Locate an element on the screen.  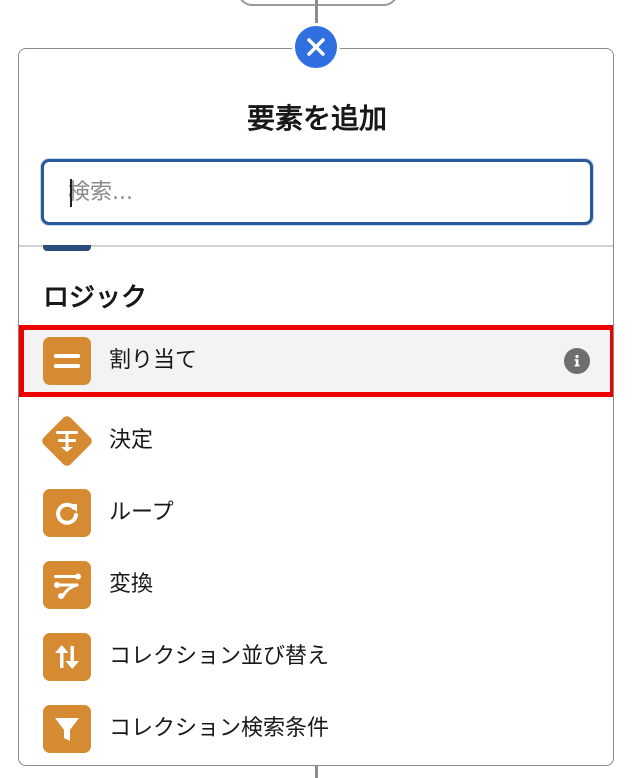
panel-title: 要素を追加 is located at coordinates (316, 118).